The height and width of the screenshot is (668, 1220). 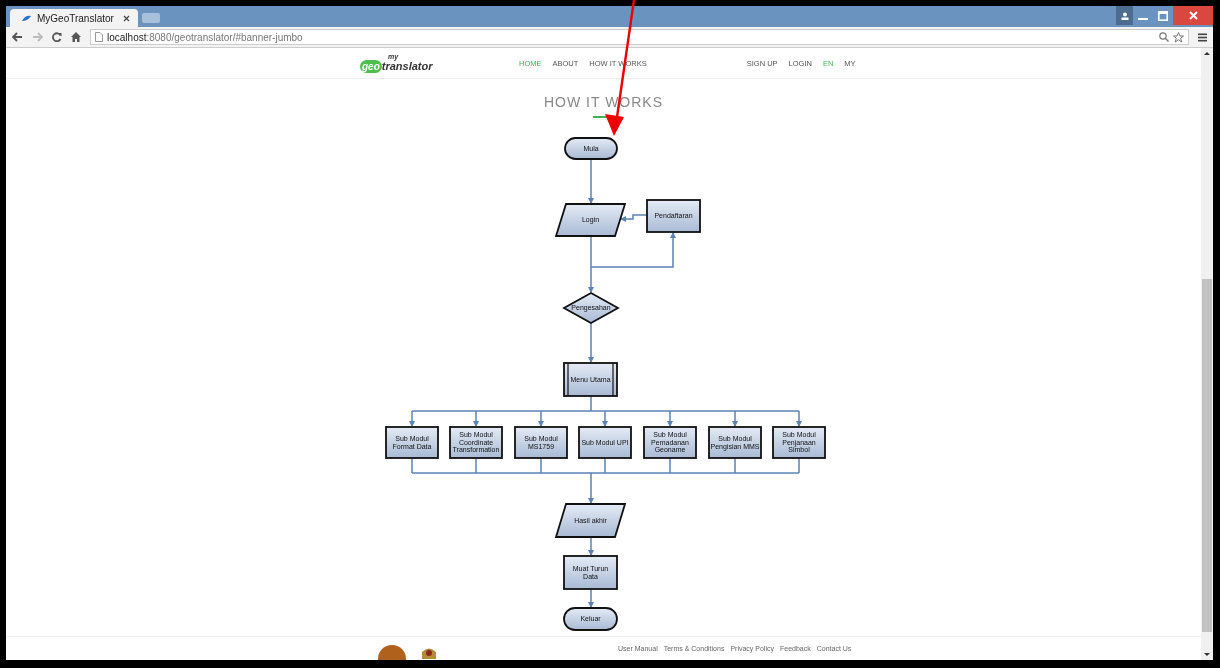 I want to click on maximize-icon, so click(x=1163, y=15).